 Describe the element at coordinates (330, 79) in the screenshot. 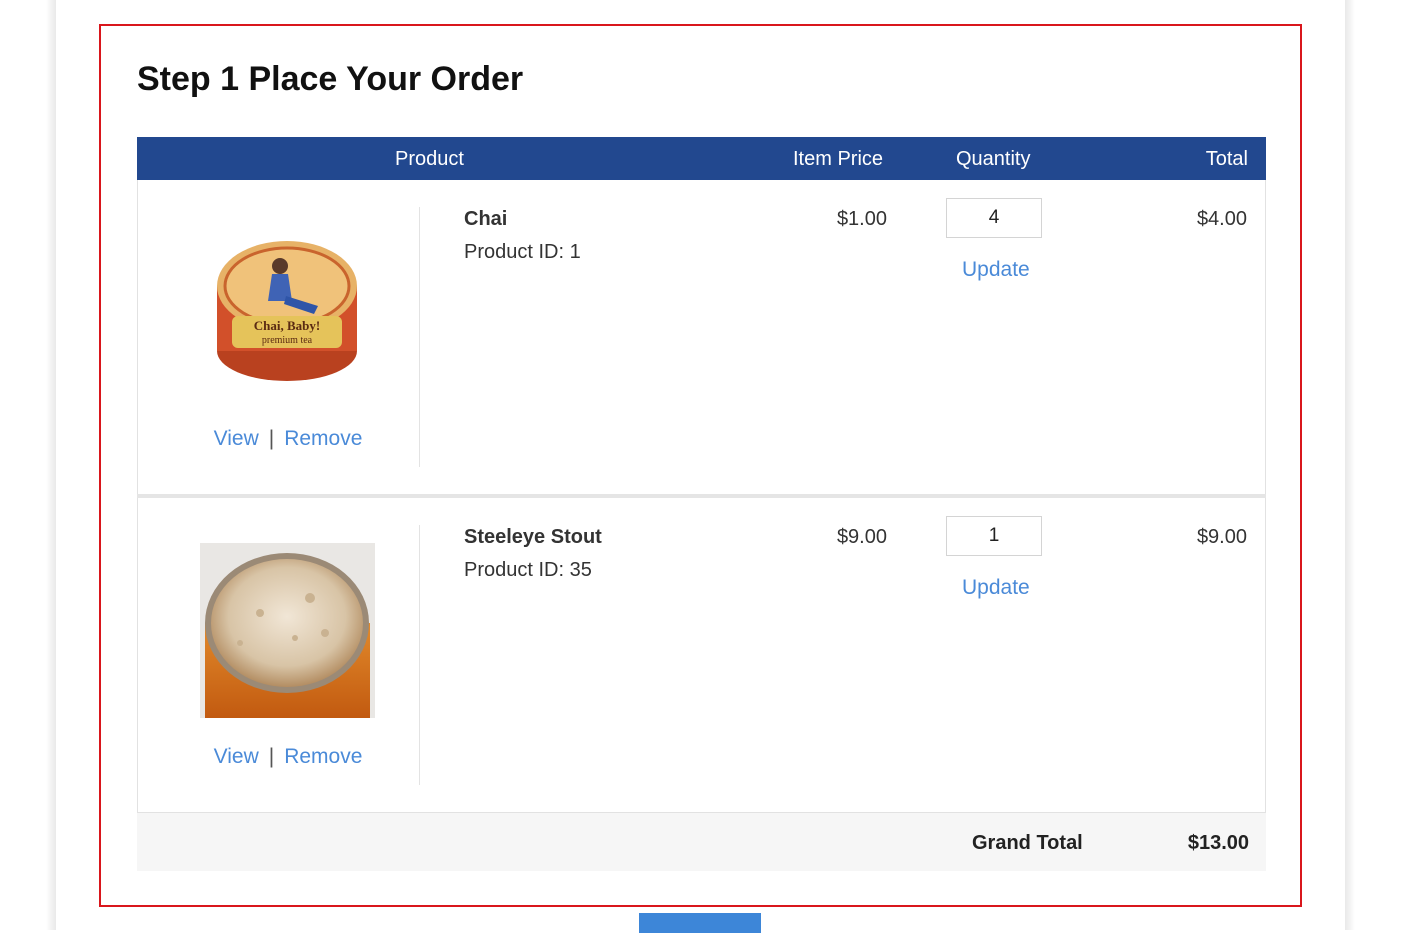

I see `page-title: Step 1 Place Your Order` at that location.